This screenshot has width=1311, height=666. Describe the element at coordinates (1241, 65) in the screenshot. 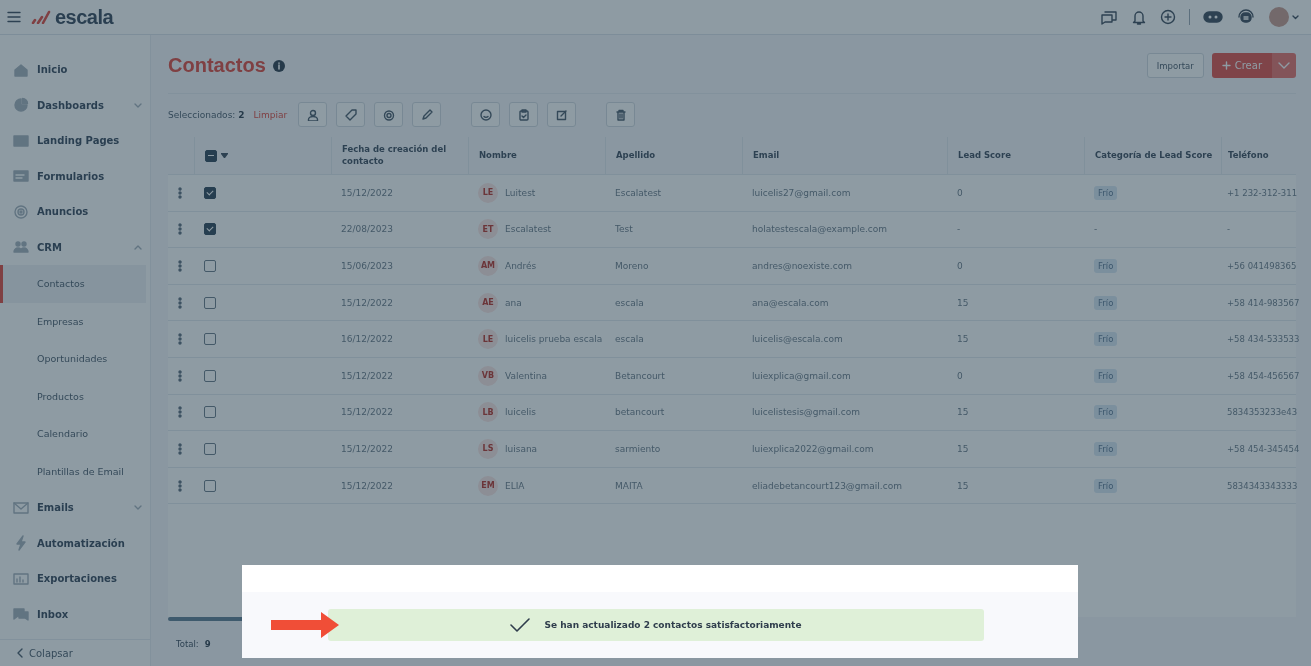

I see `create-button: Crear` at that location.